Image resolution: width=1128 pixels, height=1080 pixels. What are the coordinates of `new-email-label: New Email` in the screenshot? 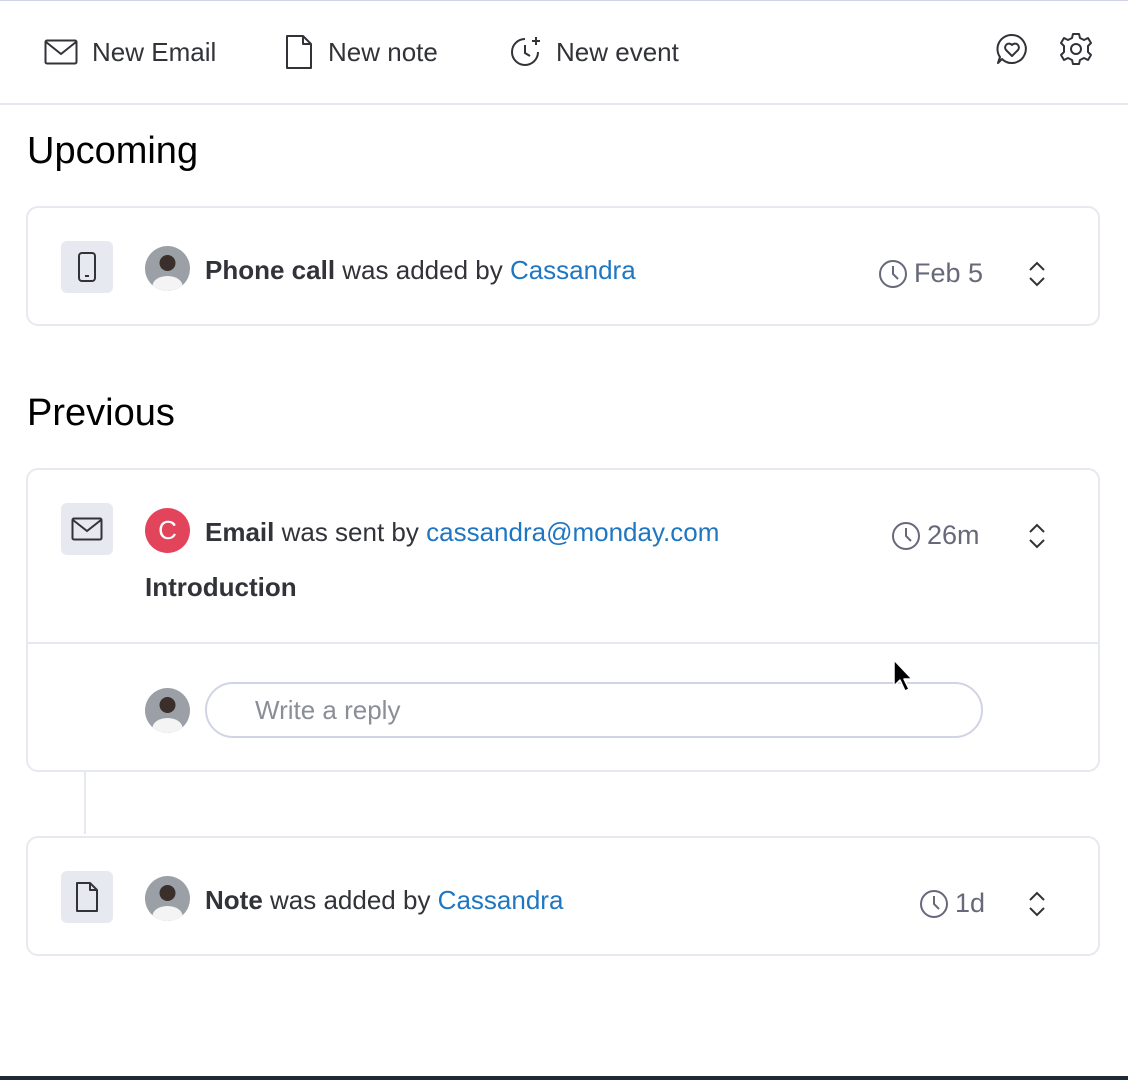 It's located at (154, 51).